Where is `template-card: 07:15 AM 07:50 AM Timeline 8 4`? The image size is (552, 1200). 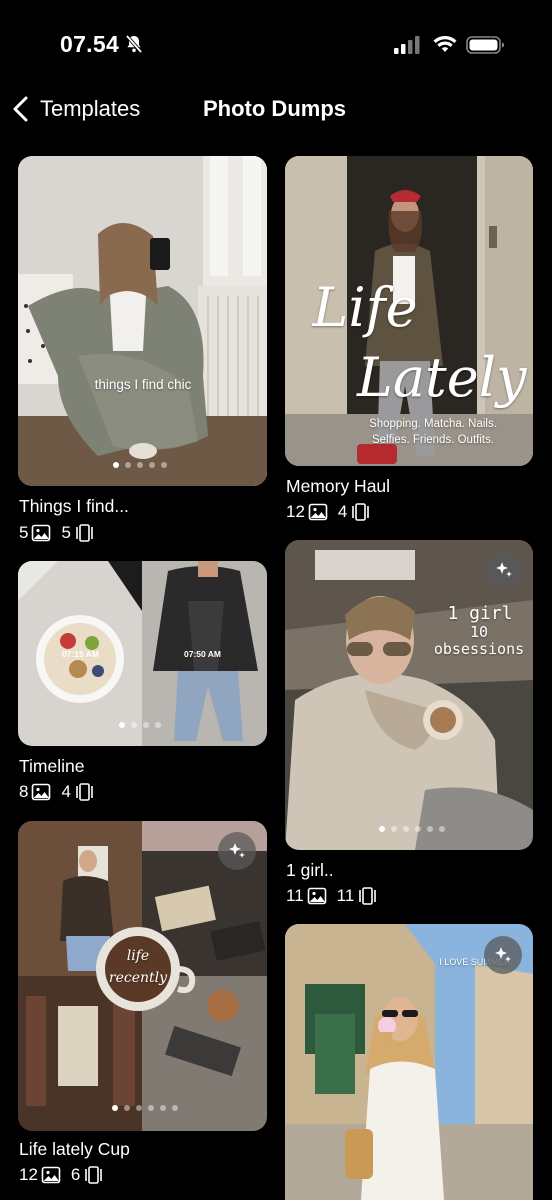 template-card: 07:15 AM 07:50 AM Timeline 8 4 is located at coordinates (142, 683).